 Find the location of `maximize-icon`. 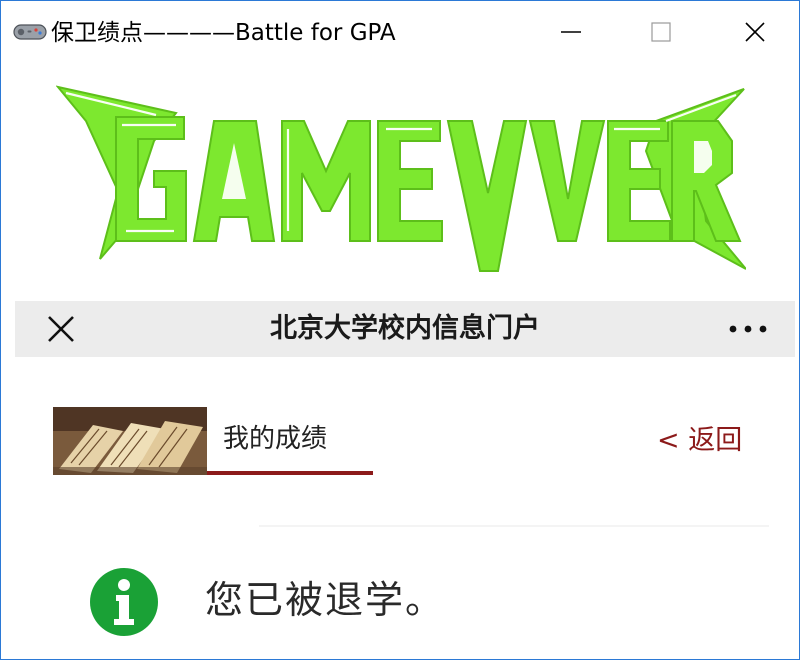

maximize-icon is located at coordinates (661, 32).